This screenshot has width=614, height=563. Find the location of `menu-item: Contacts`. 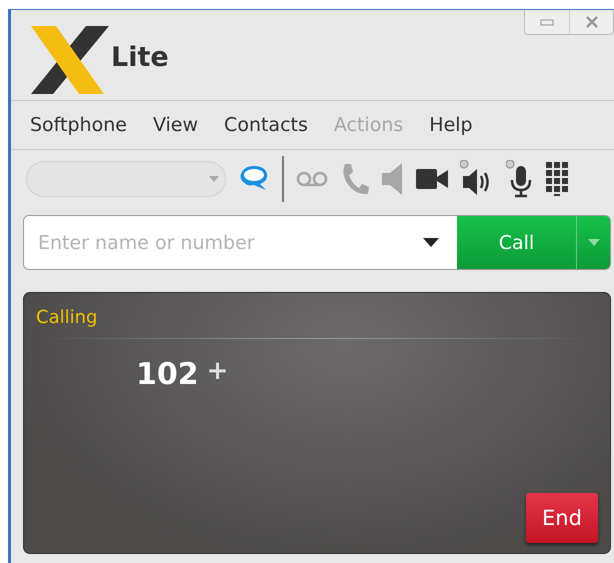

menu-item: Contacts is located at coordinates (266, 125).